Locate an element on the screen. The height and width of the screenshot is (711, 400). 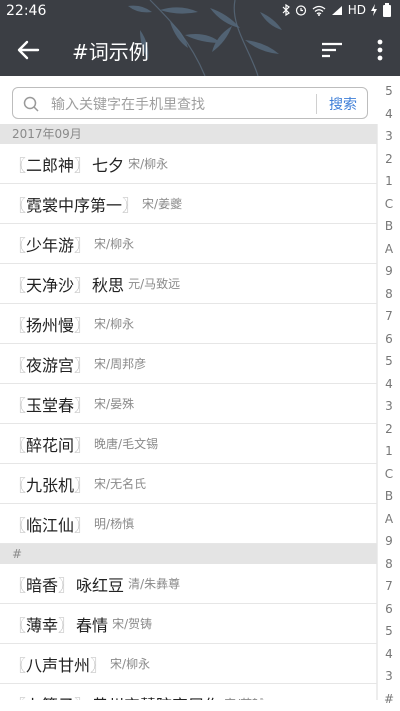
poem-title: 八声甘州 is located at coordinates (58, 665).